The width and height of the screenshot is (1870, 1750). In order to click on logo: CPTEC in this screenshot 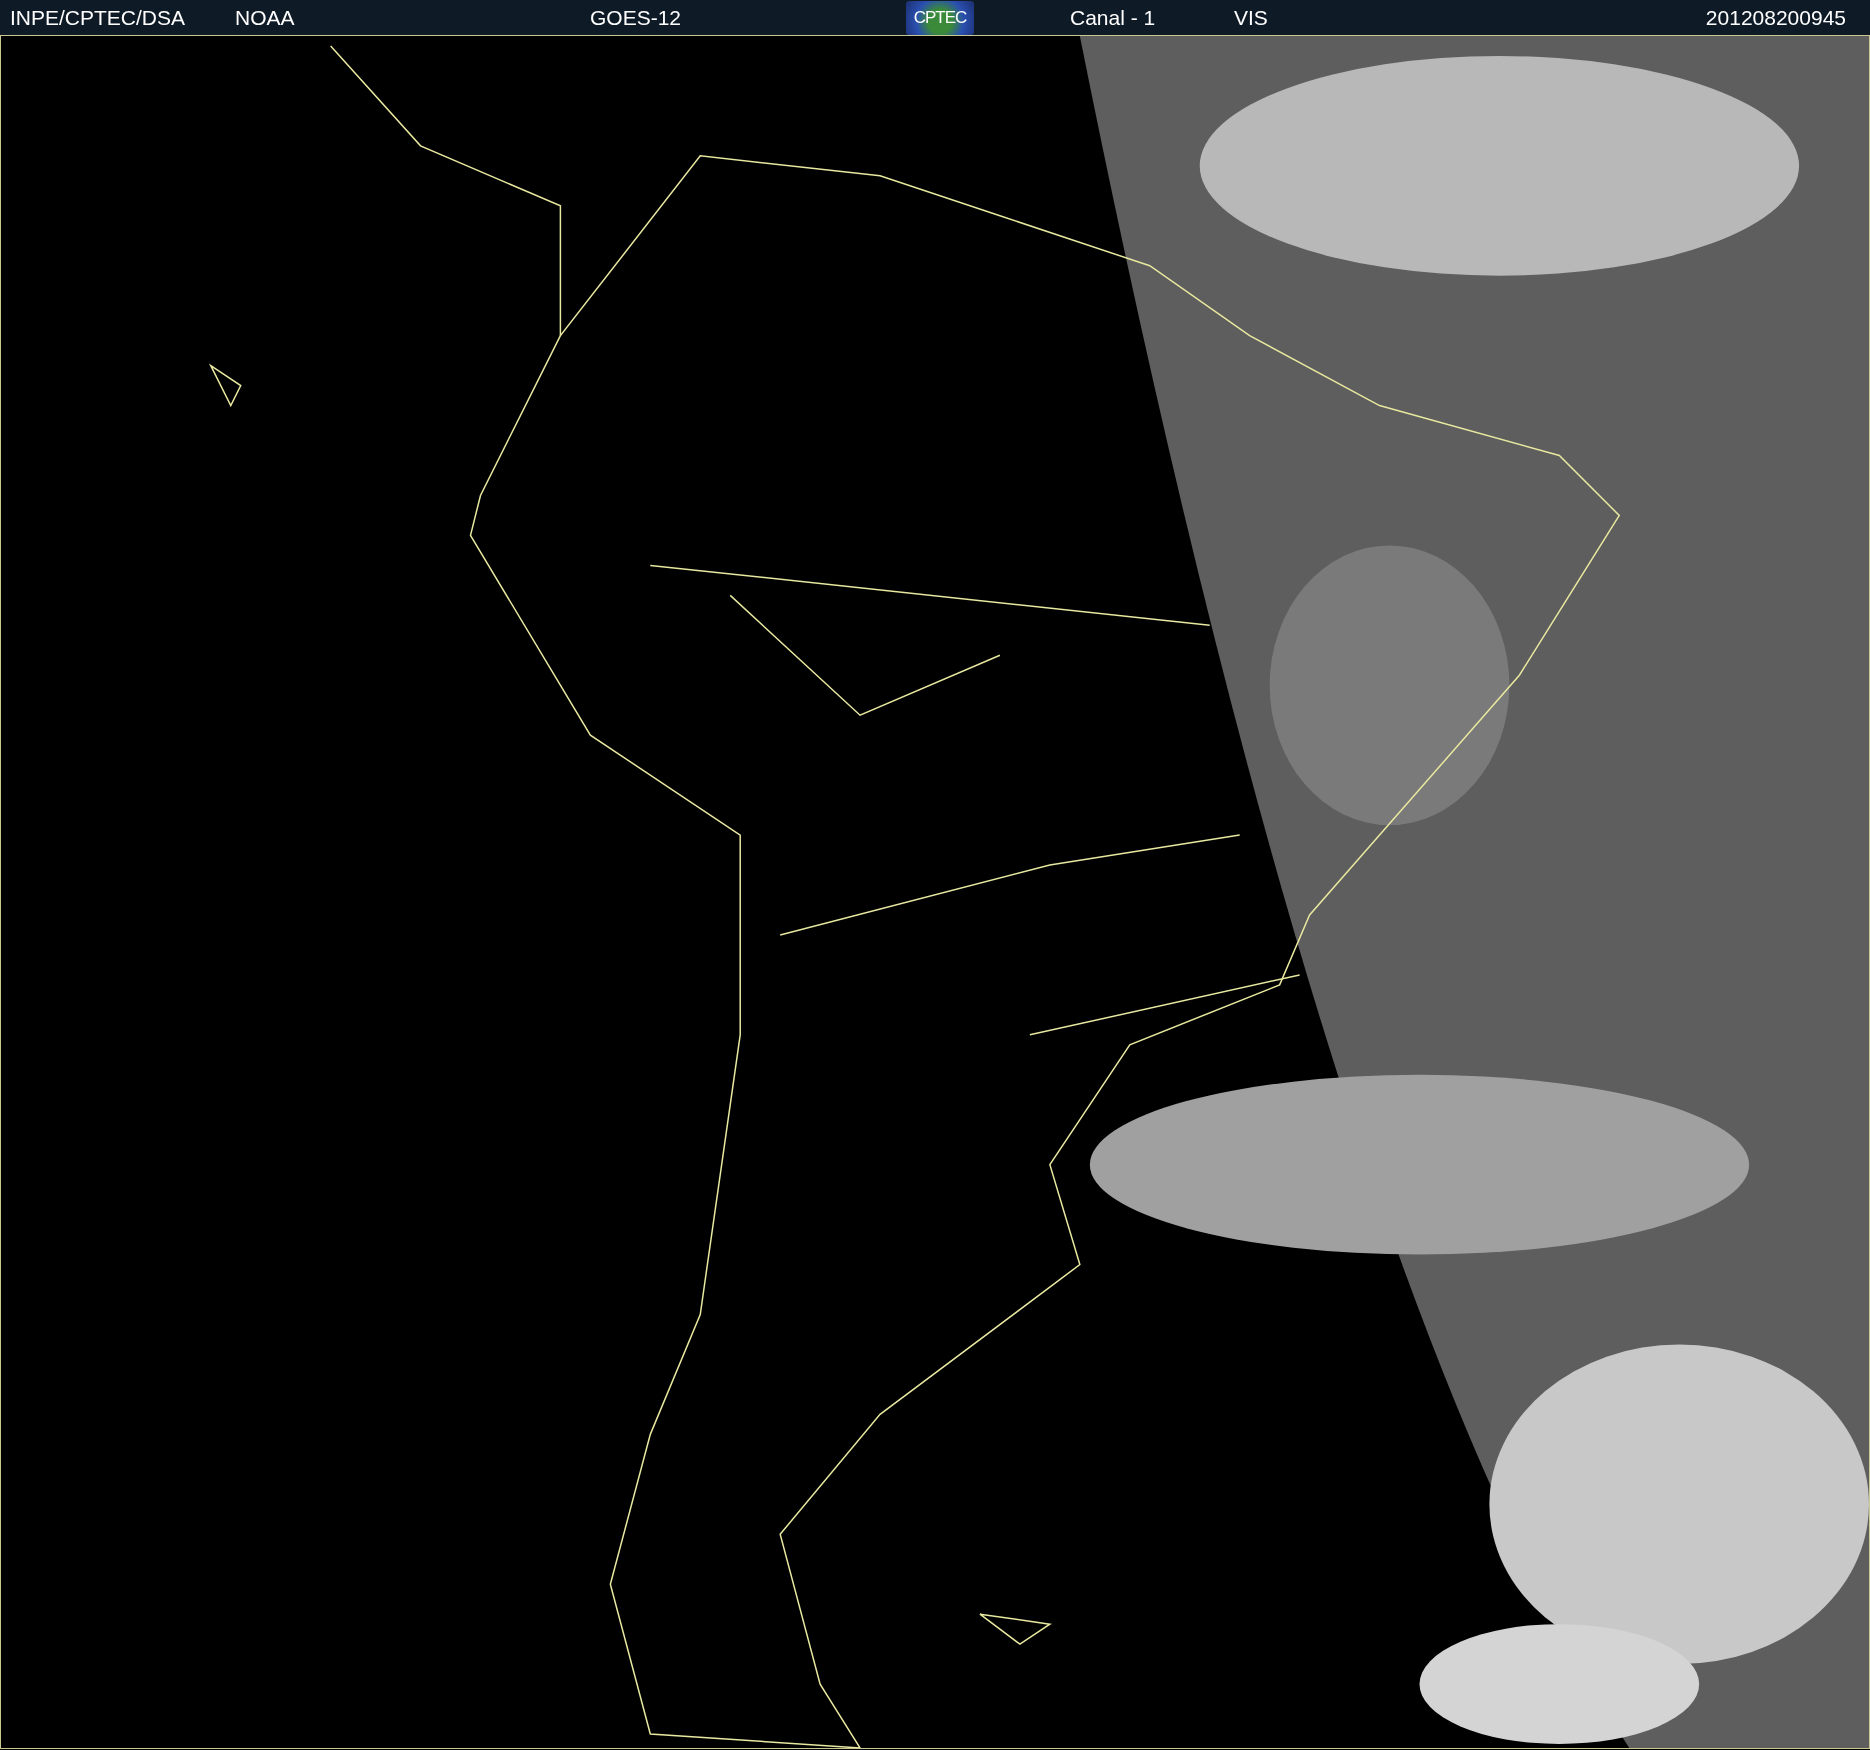, I will do `click(940, 17)`.